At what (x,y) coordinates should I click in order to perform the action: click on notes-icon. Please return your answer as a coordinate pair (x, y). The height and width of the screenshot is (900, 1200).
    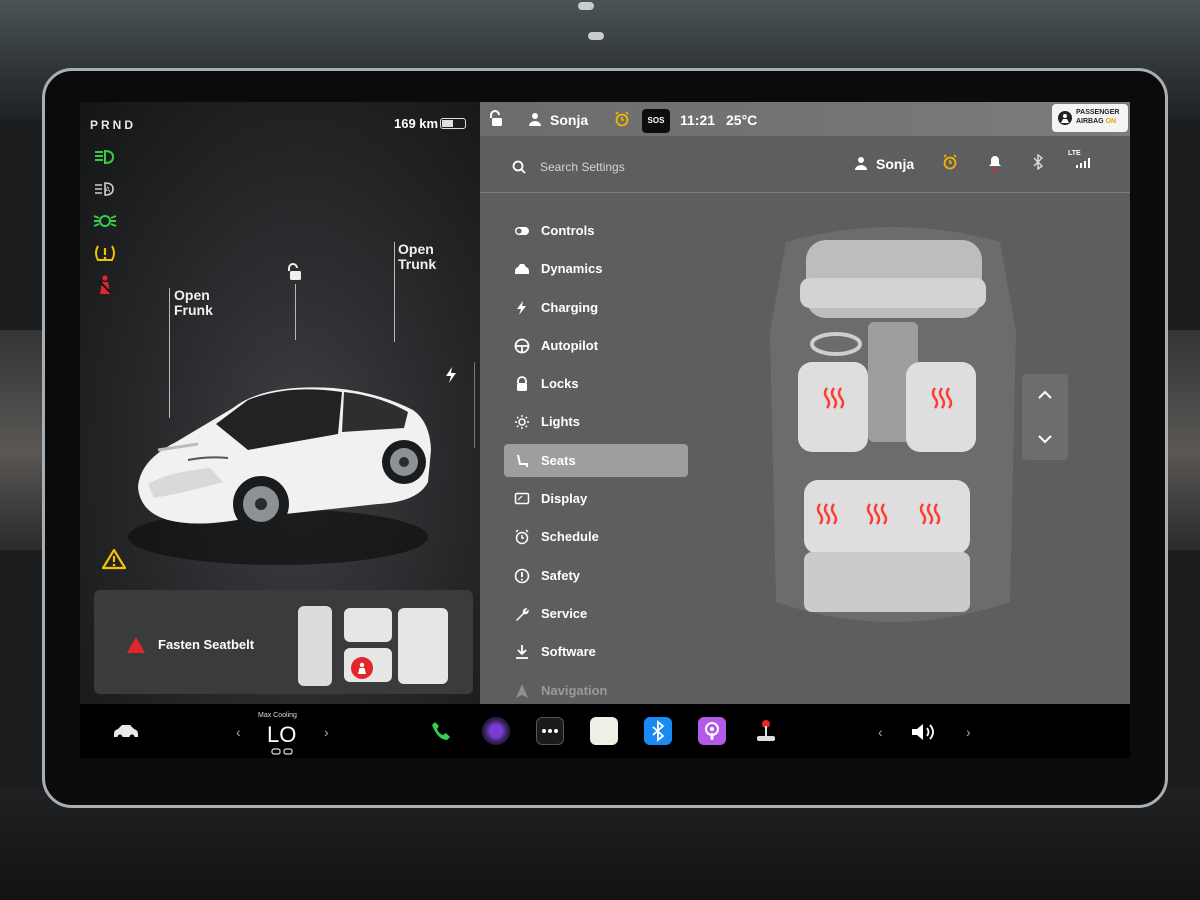
    Looking at the image, I should click on (604, 731).